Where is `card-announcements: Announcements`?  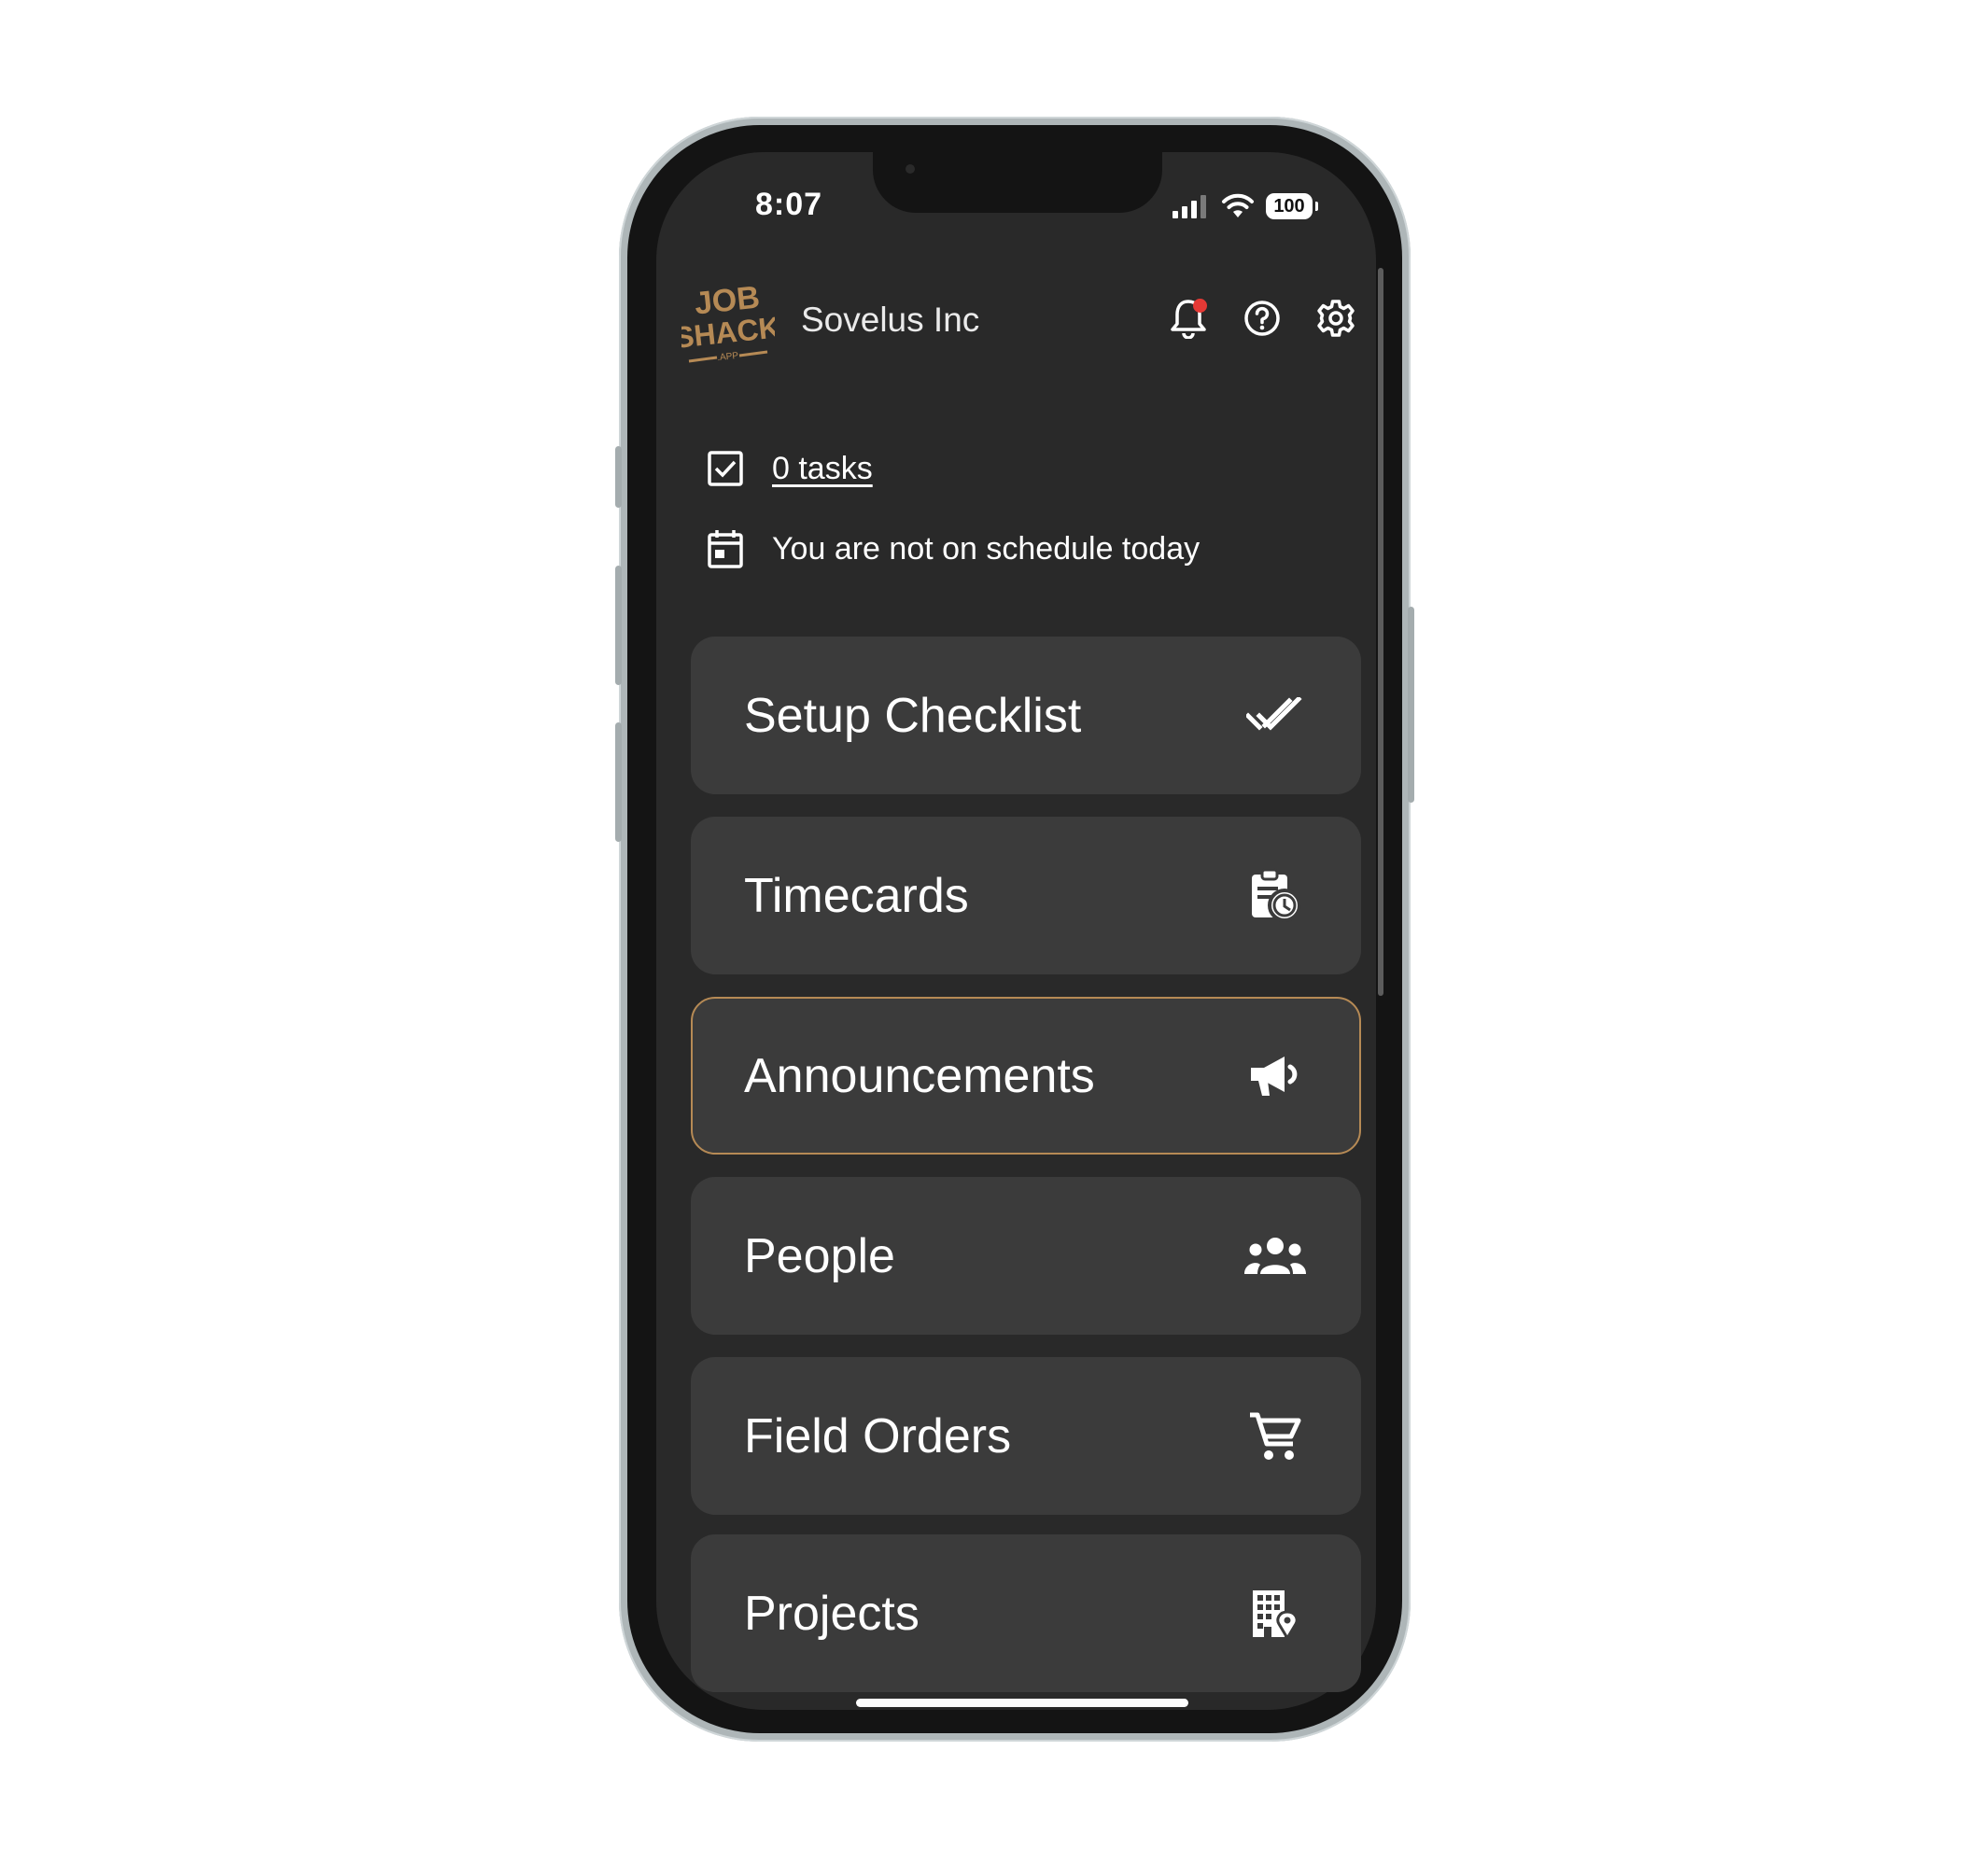 card-announcements: Announcements is located at coordinates (1026, 1076).